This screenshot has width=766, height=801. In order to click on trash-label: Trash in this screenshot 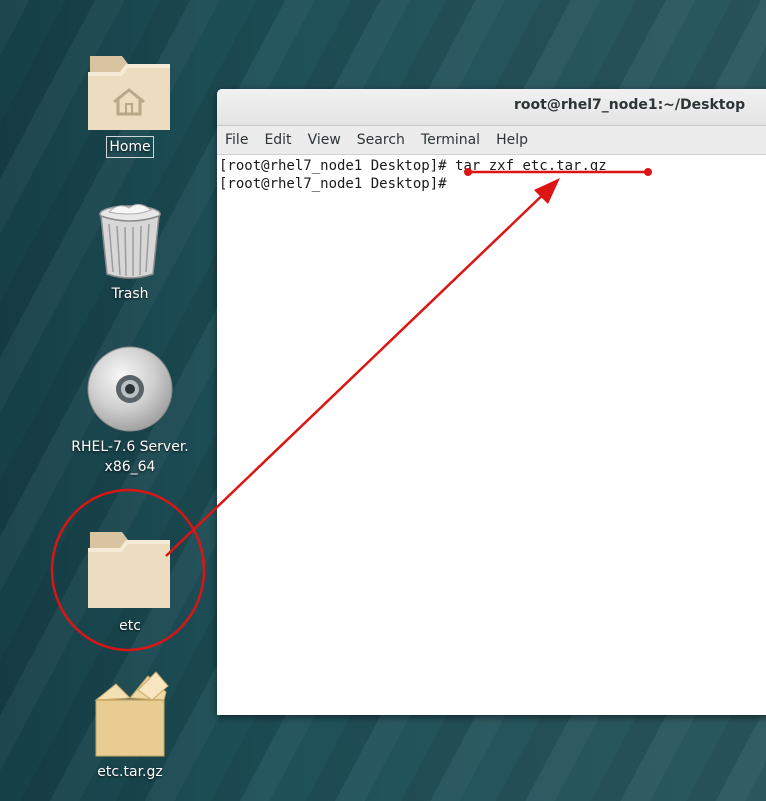, I will do `click(130, 294)`.